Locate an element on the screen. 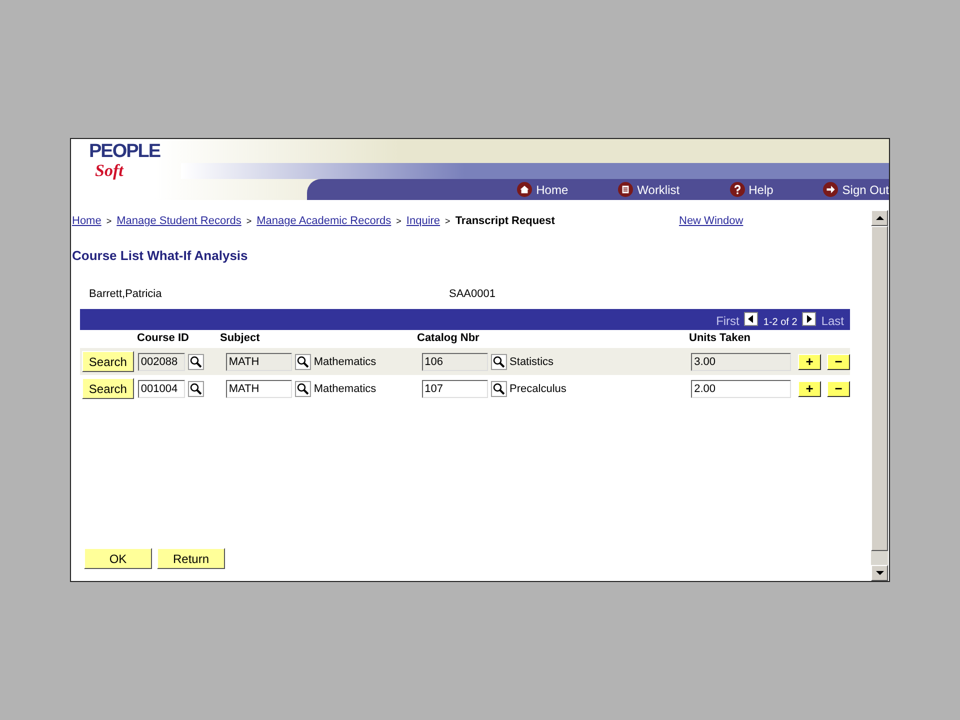  nav-link: Help is located at coordinates (752, 189).